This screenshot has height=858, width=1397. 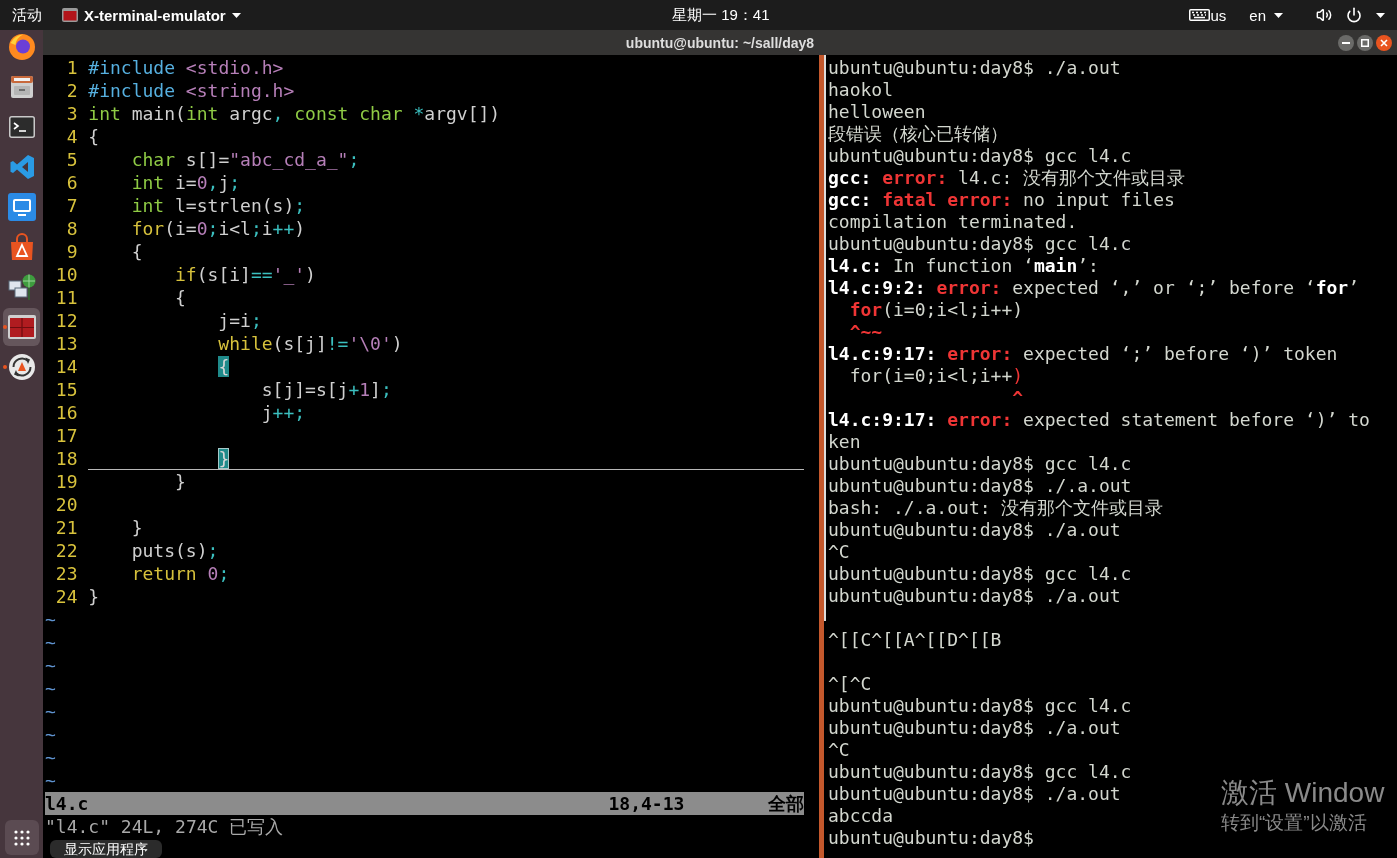 I want to click on line-number: 1, so click(x=71, y=67).